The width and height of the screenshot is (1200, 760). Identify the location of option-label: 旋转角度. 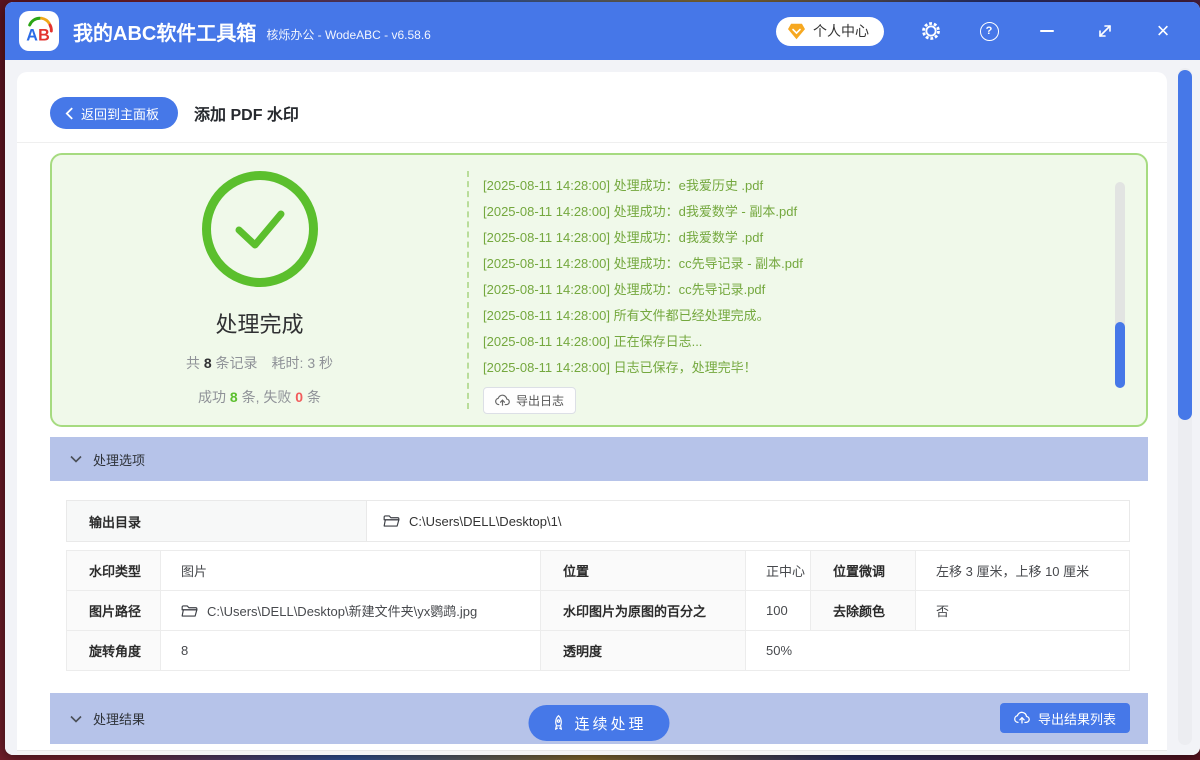
(114, 650).